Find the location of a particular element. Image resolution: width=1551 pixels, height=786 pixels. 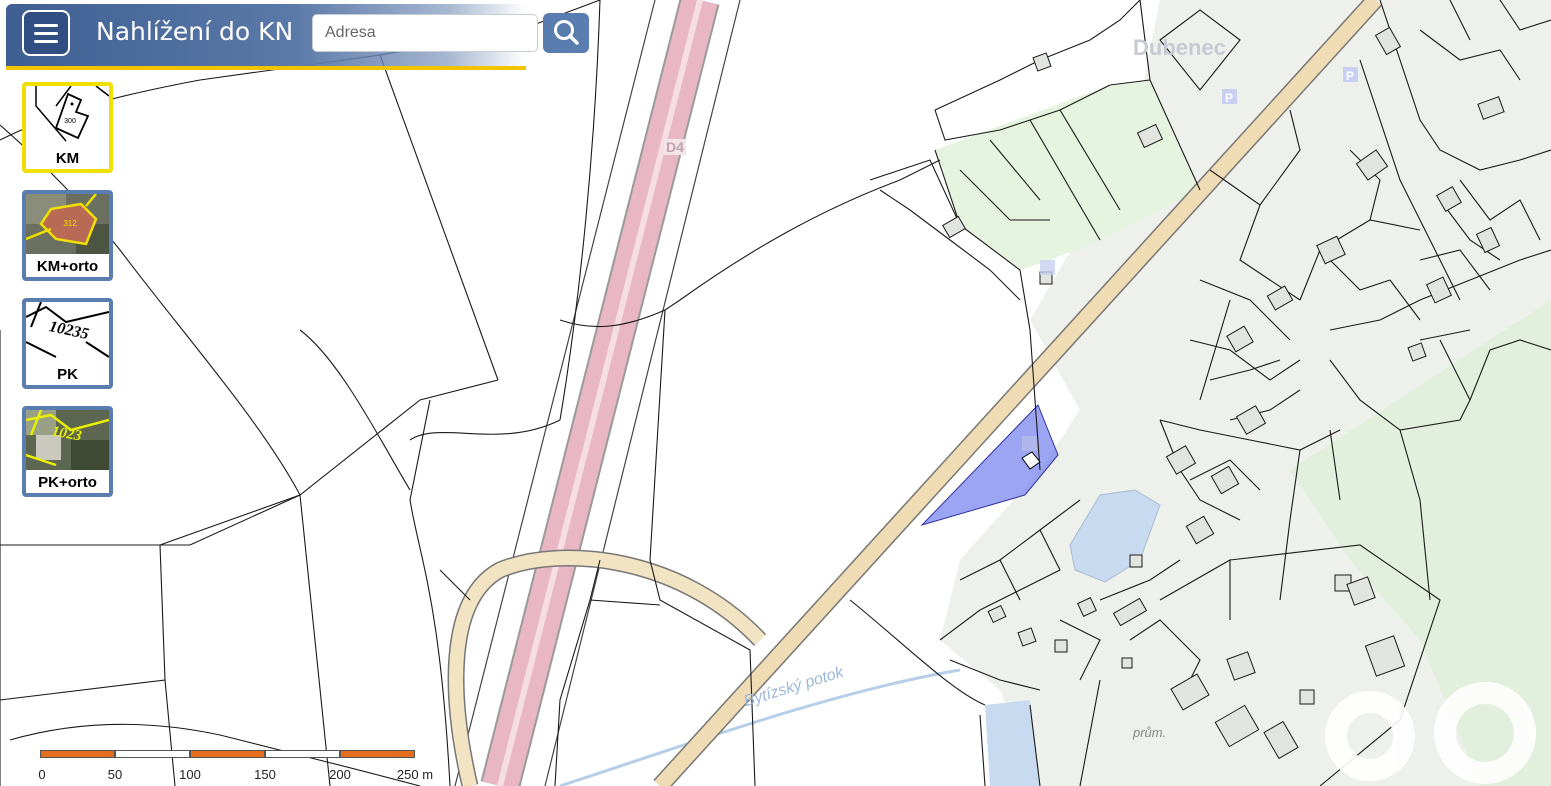

layer-pk-label: PK is located at coordinates (67, 374).